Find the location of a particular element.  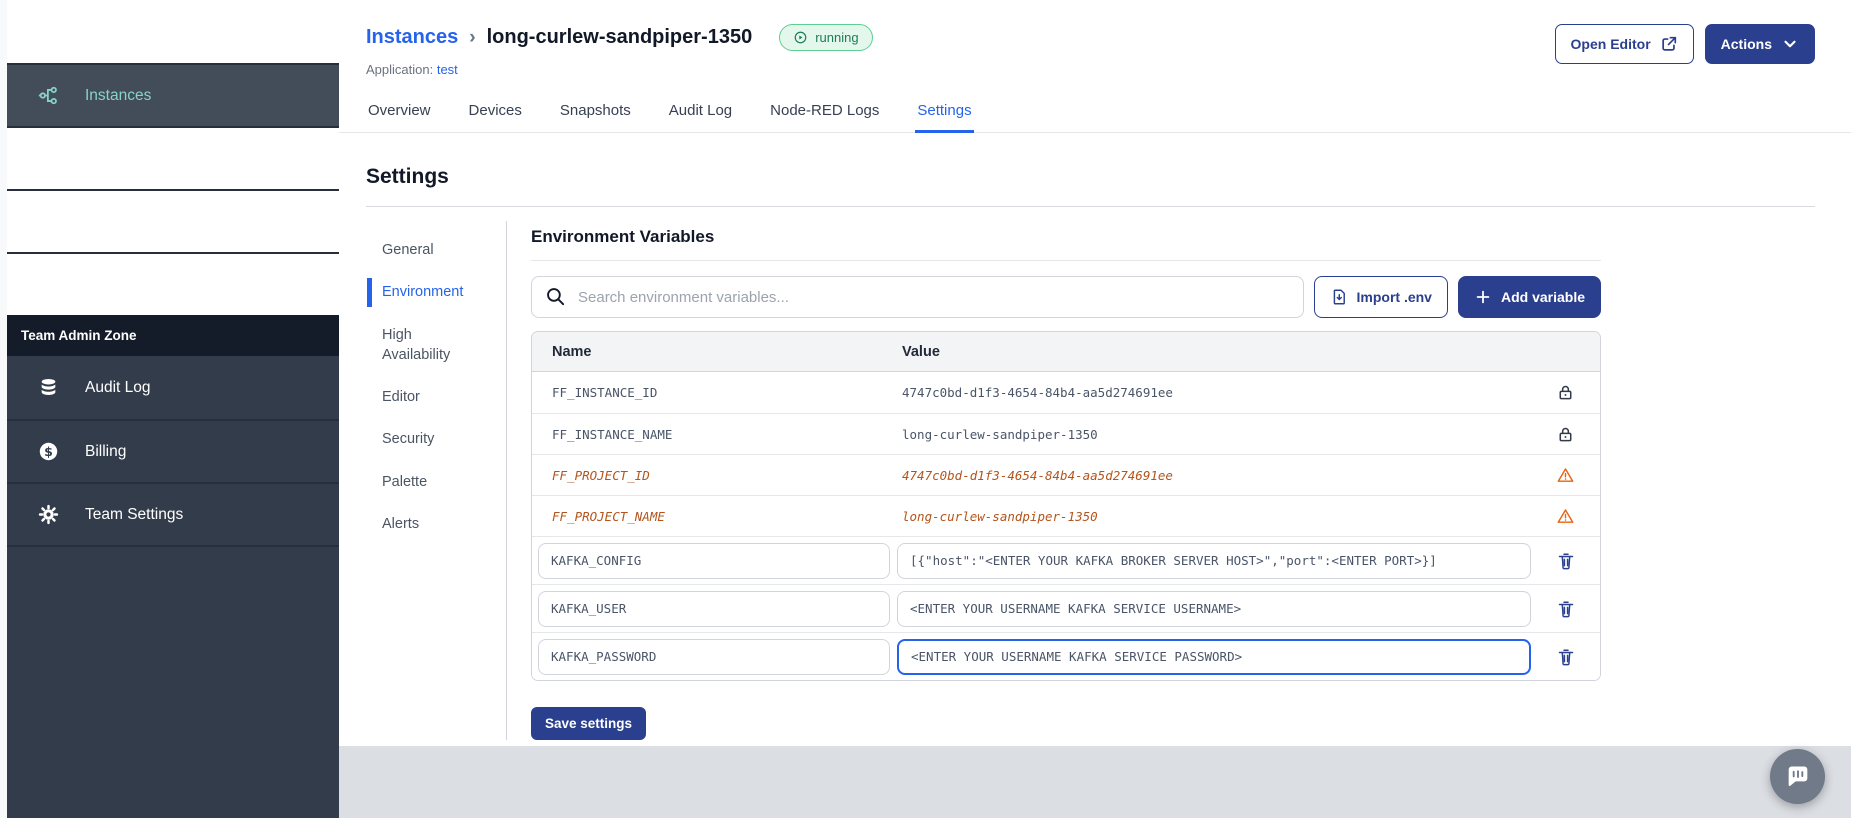

trash-icon is located at coordinates (1566, 608).